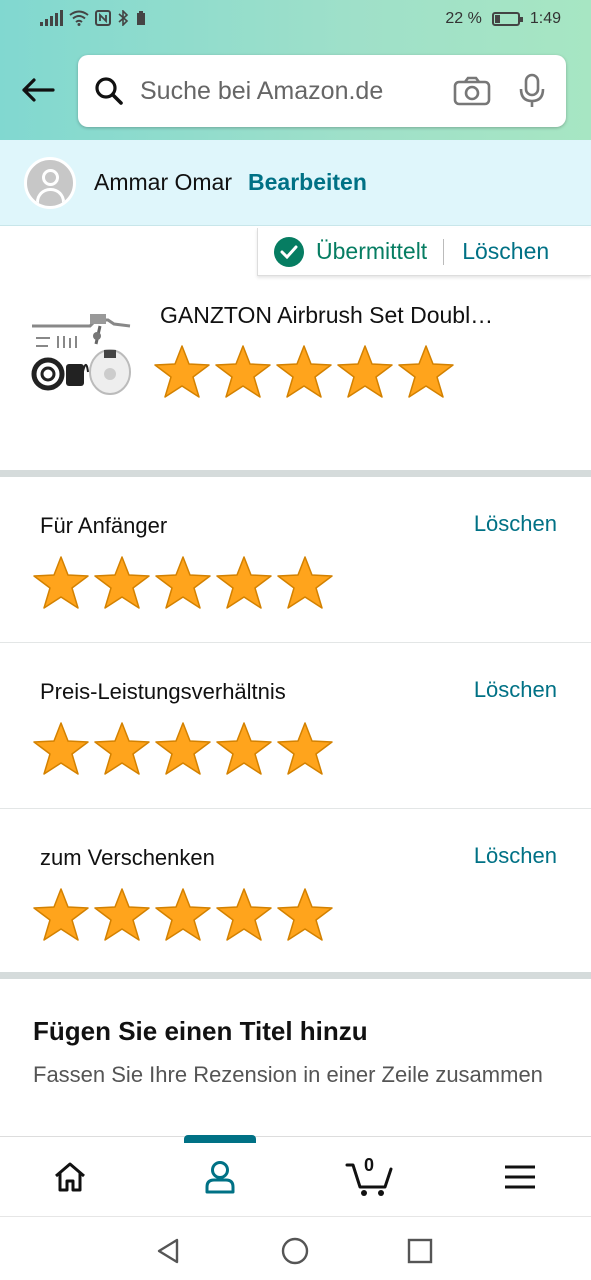 Image resolution: width=591 pixels, height=1280 pixels. Describe the element at coordinates (79, 18) in the screenshot. I see `wifi-icon` at that location.